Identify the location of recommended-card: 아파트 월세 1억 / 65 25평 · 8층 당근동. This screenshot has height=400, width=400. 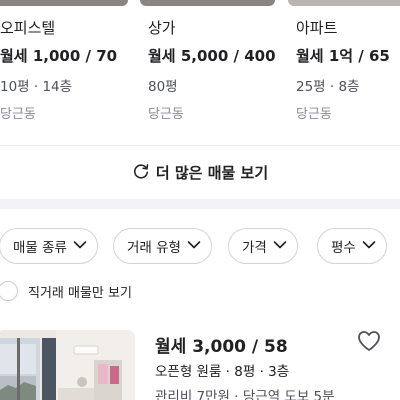
(344, 72).